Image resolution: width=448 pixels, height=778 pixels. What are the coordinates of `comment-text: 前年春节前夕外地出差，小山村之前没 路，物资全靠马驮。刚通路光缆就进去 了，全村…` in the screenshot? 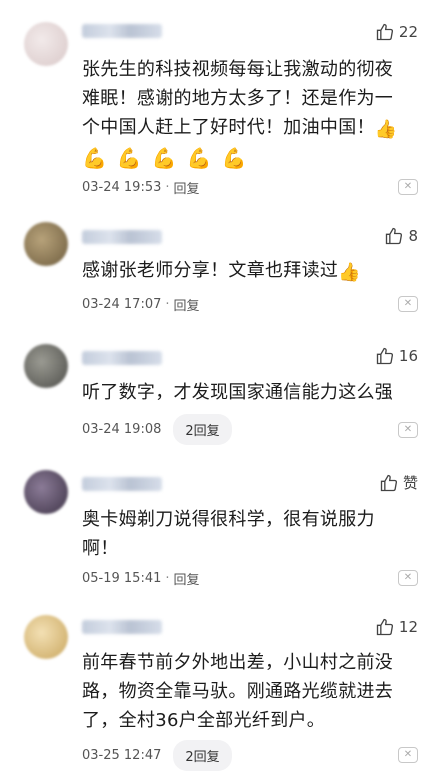 It's located at (238, 691).